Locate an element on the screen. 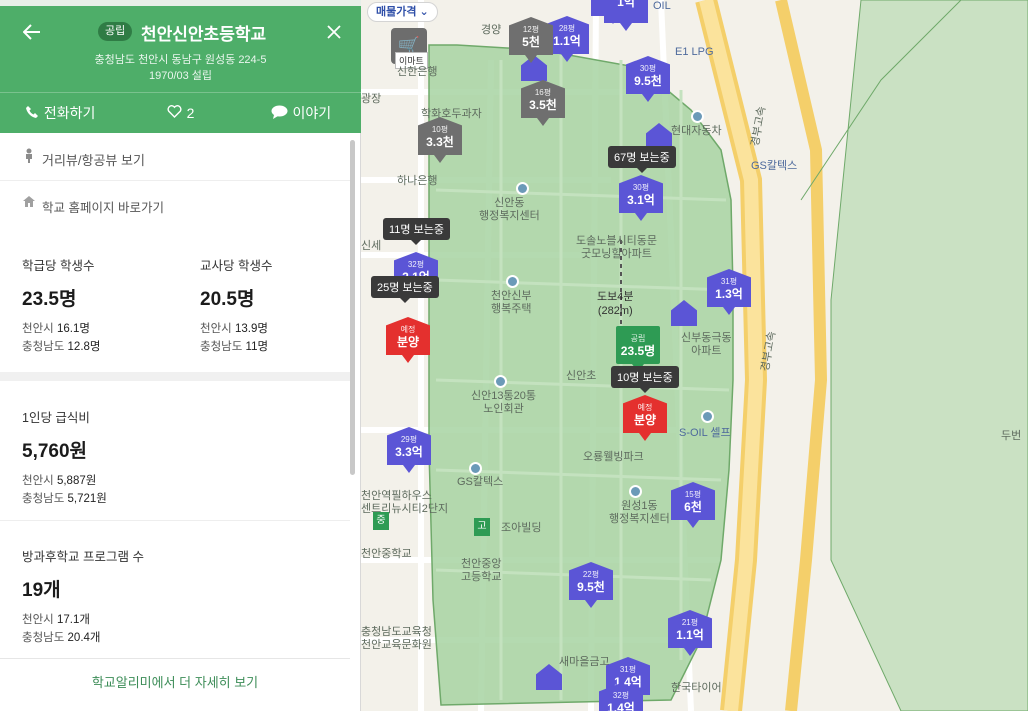  price-pin: 30평 9.5천 is located at coordinates (648, 79).